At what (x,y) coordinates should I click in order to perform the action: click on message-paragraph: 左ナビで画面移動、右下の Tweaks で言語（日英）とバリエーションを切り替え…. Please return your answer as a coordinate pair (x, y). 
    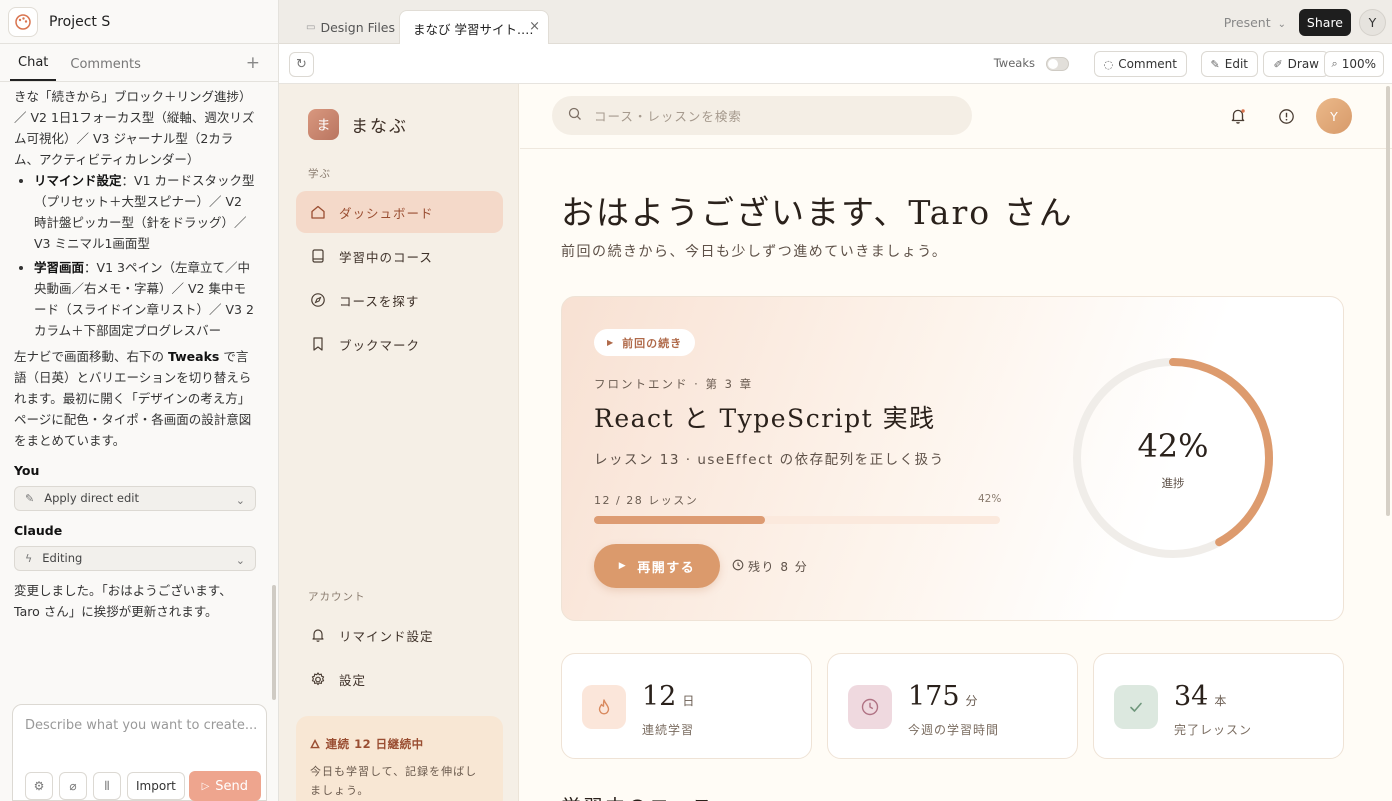
    Looking at the image, I should click on (135, 398).